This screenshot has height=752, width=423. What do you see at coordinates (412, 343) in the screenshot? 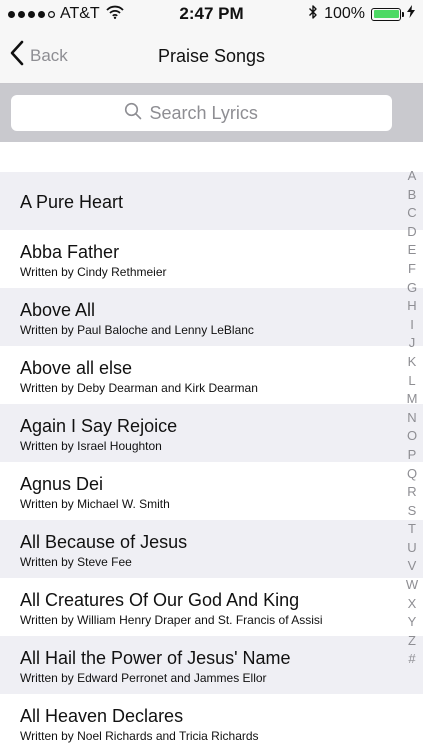
I see `index-letter: J` at bounding box center [412, 343].